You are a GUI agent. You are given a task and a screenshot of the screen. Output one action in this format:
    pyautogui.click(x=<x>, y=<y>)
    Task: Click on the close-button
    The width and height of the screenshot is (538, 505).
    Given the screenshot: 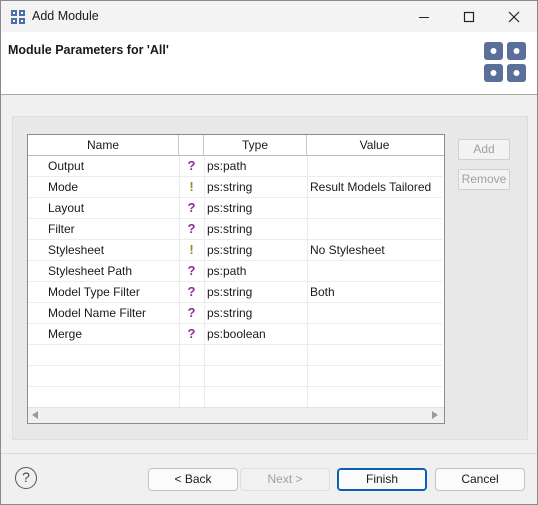 What is the action you would take?
    pyautogui.click(x=514, y=16)
    